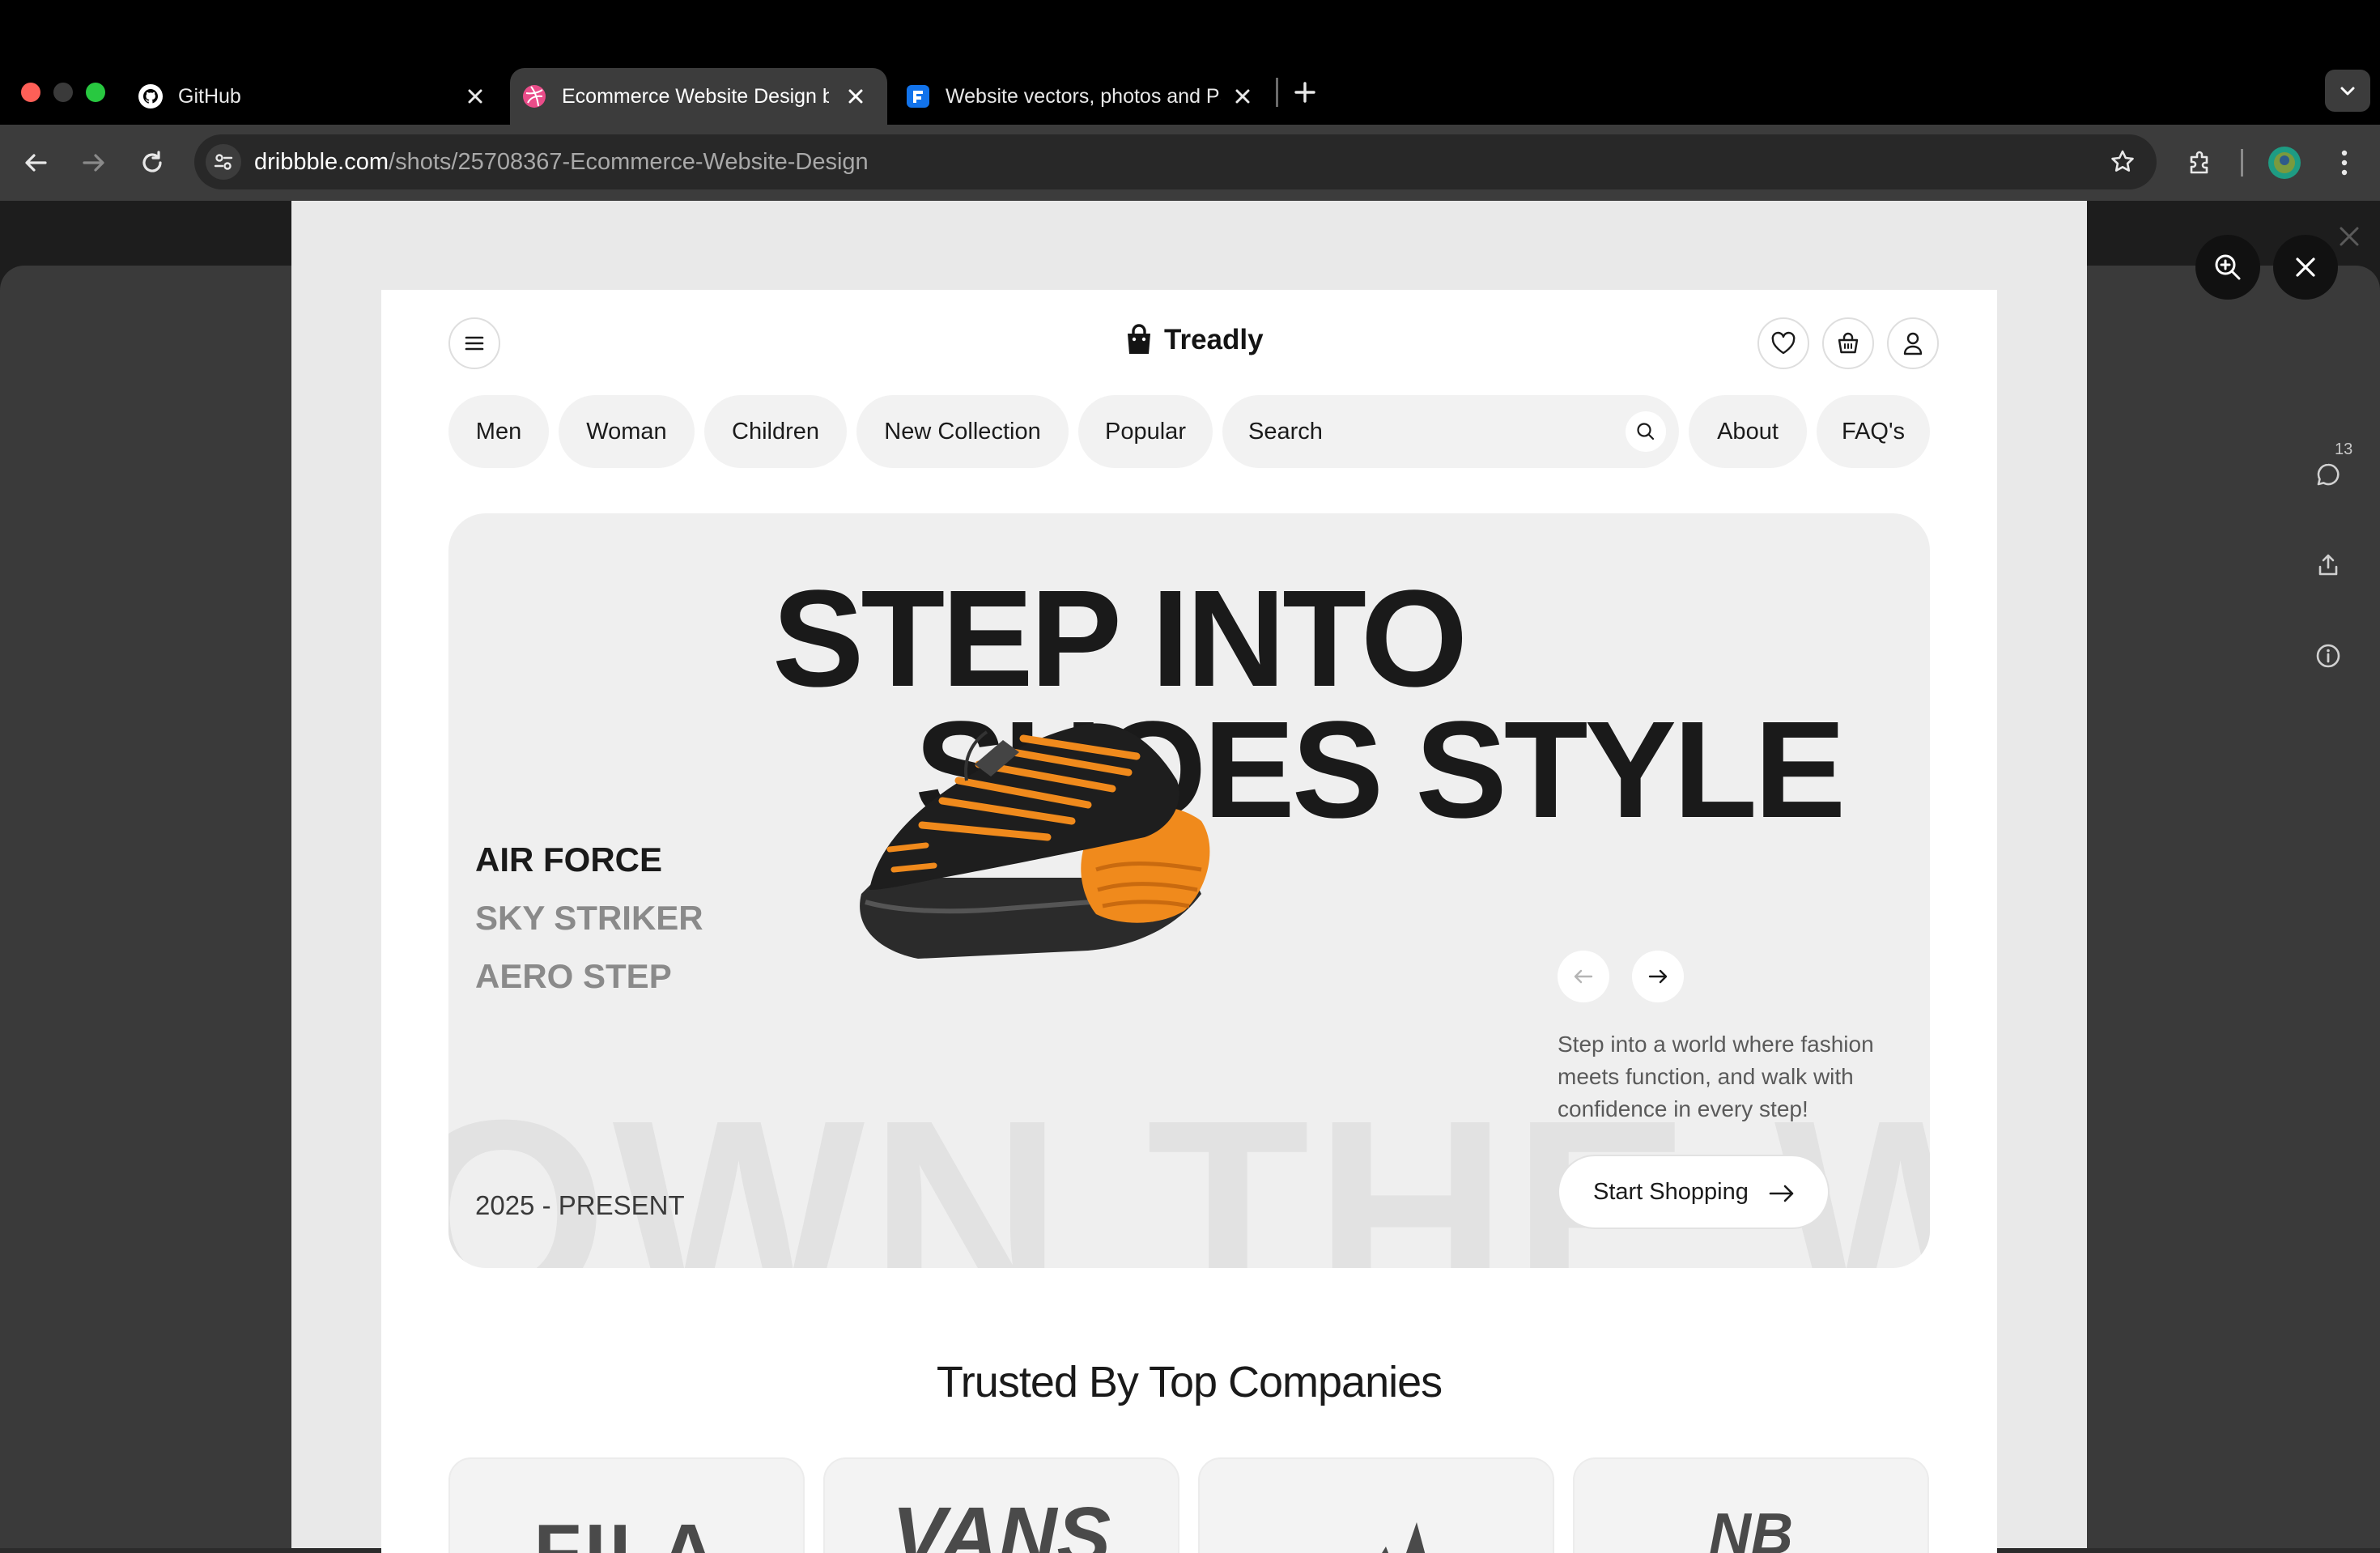 The image size is (2380, 1553). What do you see at coordinates (775, 431) in the screenshot?
I see `nav-children: Children` at bounding box center [775, 431].